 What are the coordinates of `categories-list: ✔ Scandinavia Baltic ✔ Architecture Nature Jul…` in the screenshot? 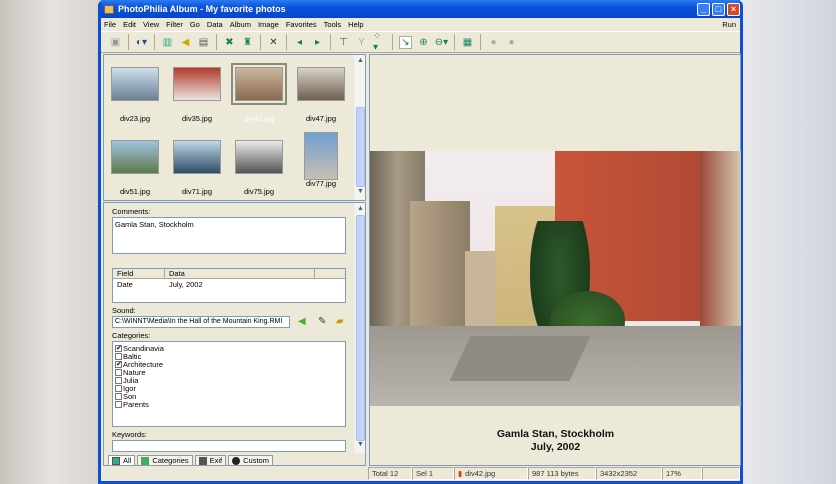 It's located at (229, 384).